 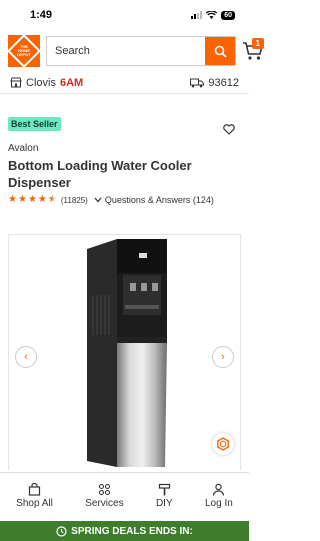 I want to click on store-hours: 6AM, so click(x=71, y=82).